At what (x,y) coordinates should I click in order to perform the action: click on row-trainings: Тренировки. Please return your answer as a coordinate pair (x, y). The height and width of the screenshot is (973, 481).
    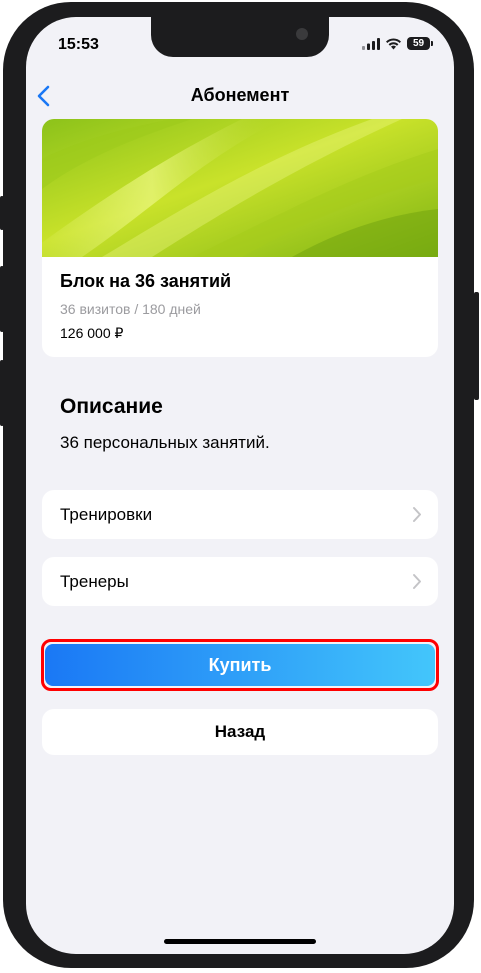
    Looking at the image, I should click on (240, 514).